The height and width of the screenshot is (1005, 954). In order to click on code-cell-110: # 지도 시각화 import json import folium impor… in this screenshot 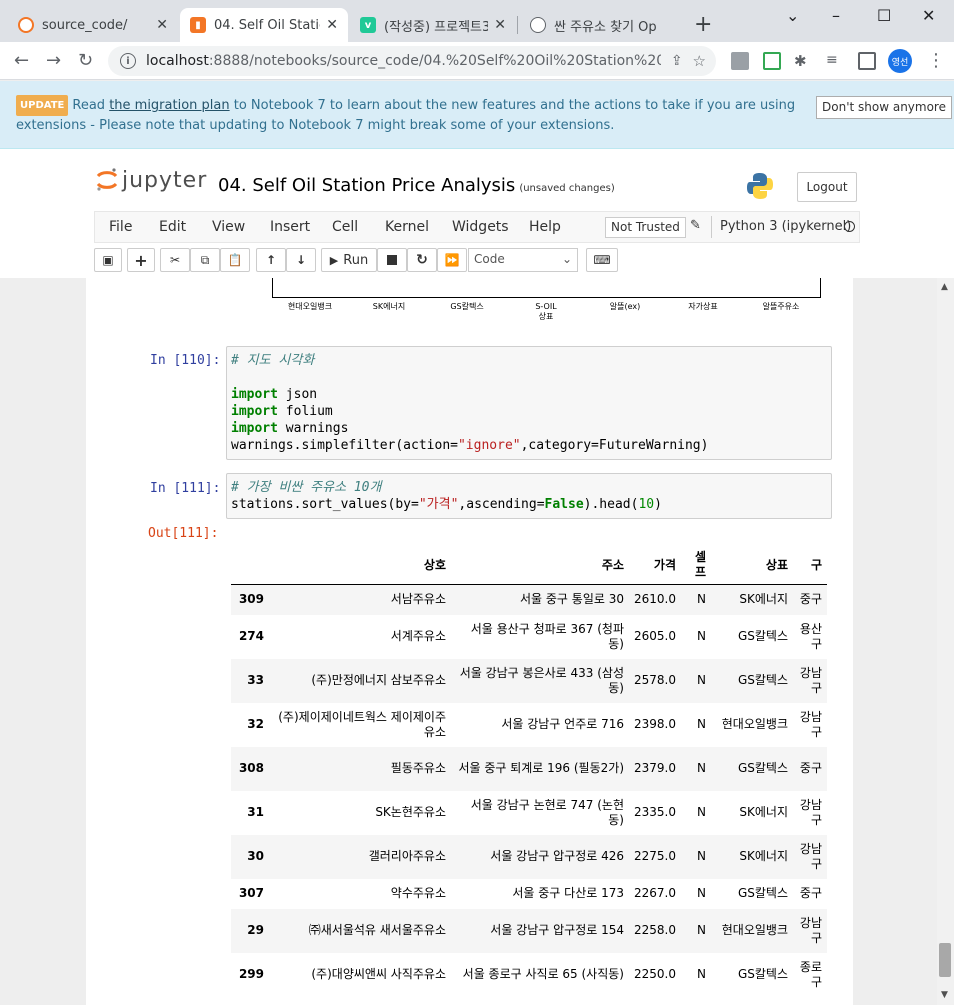, I will do `click(529, 403)`.